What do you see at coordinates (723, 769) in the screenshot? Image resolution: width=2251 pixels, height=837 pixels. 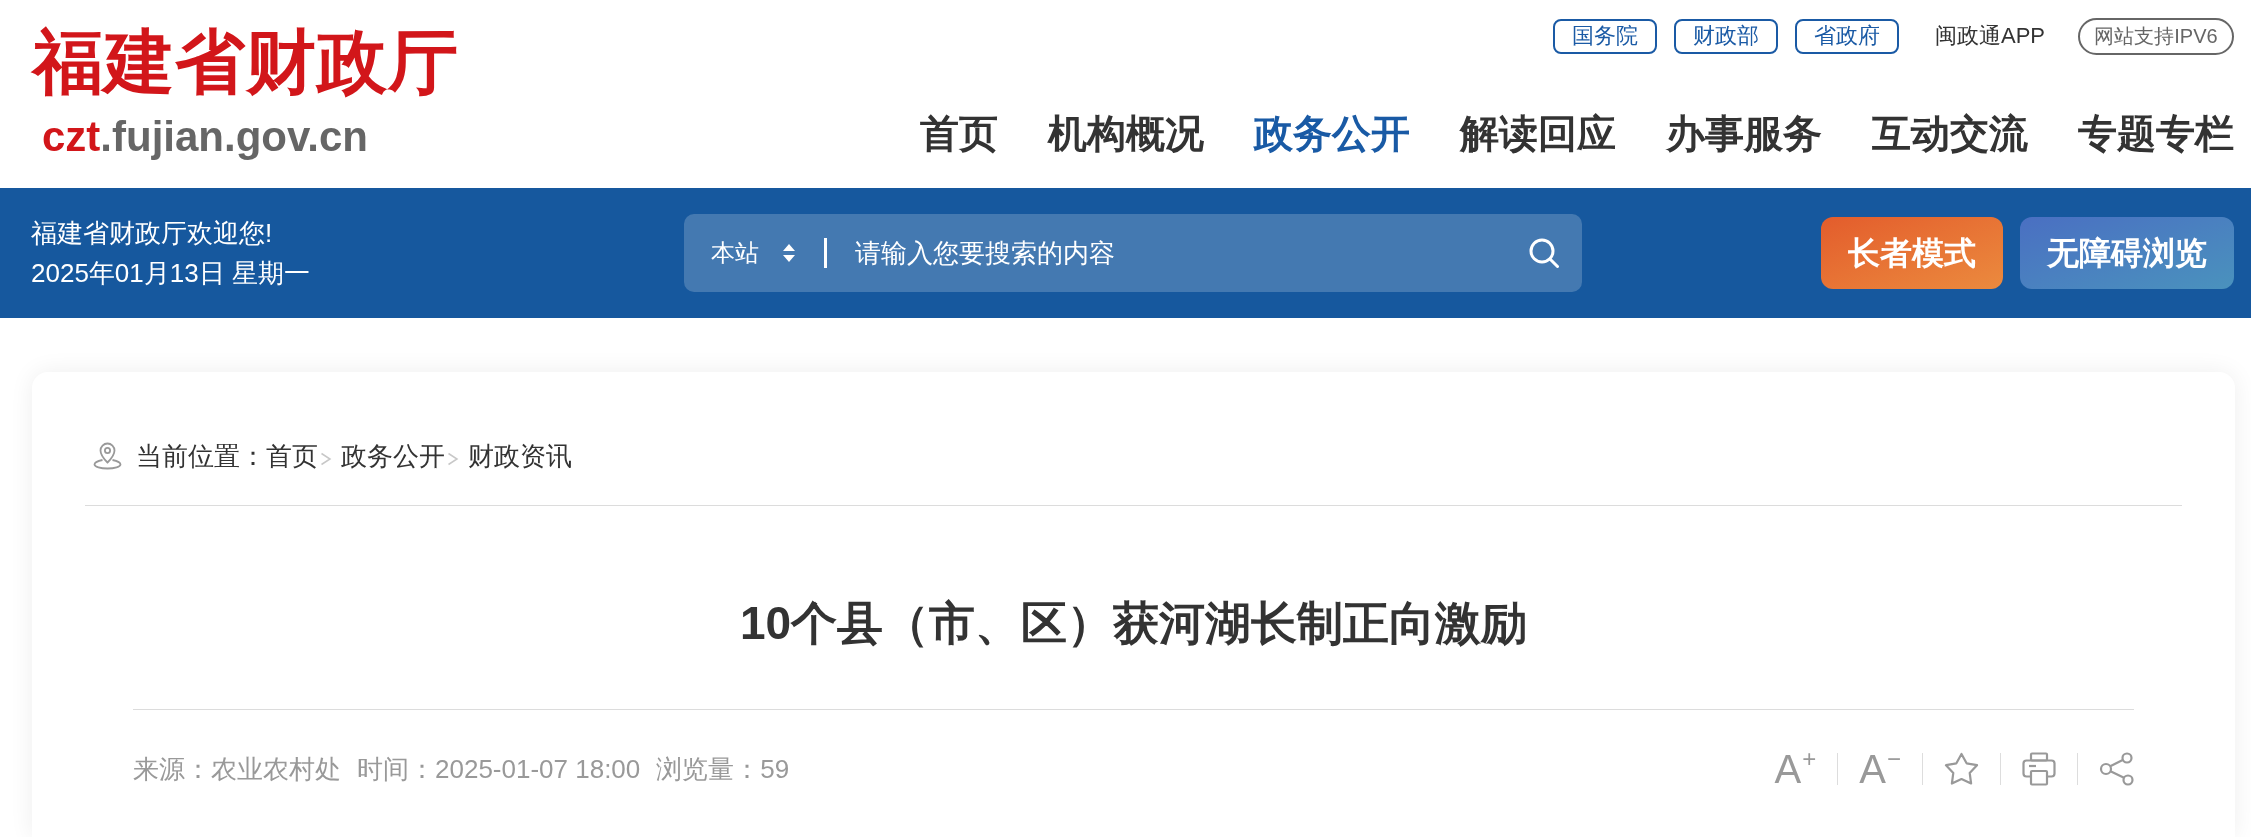 I see `meta-text: 浏览量：59` at bounding box center [723, 769].